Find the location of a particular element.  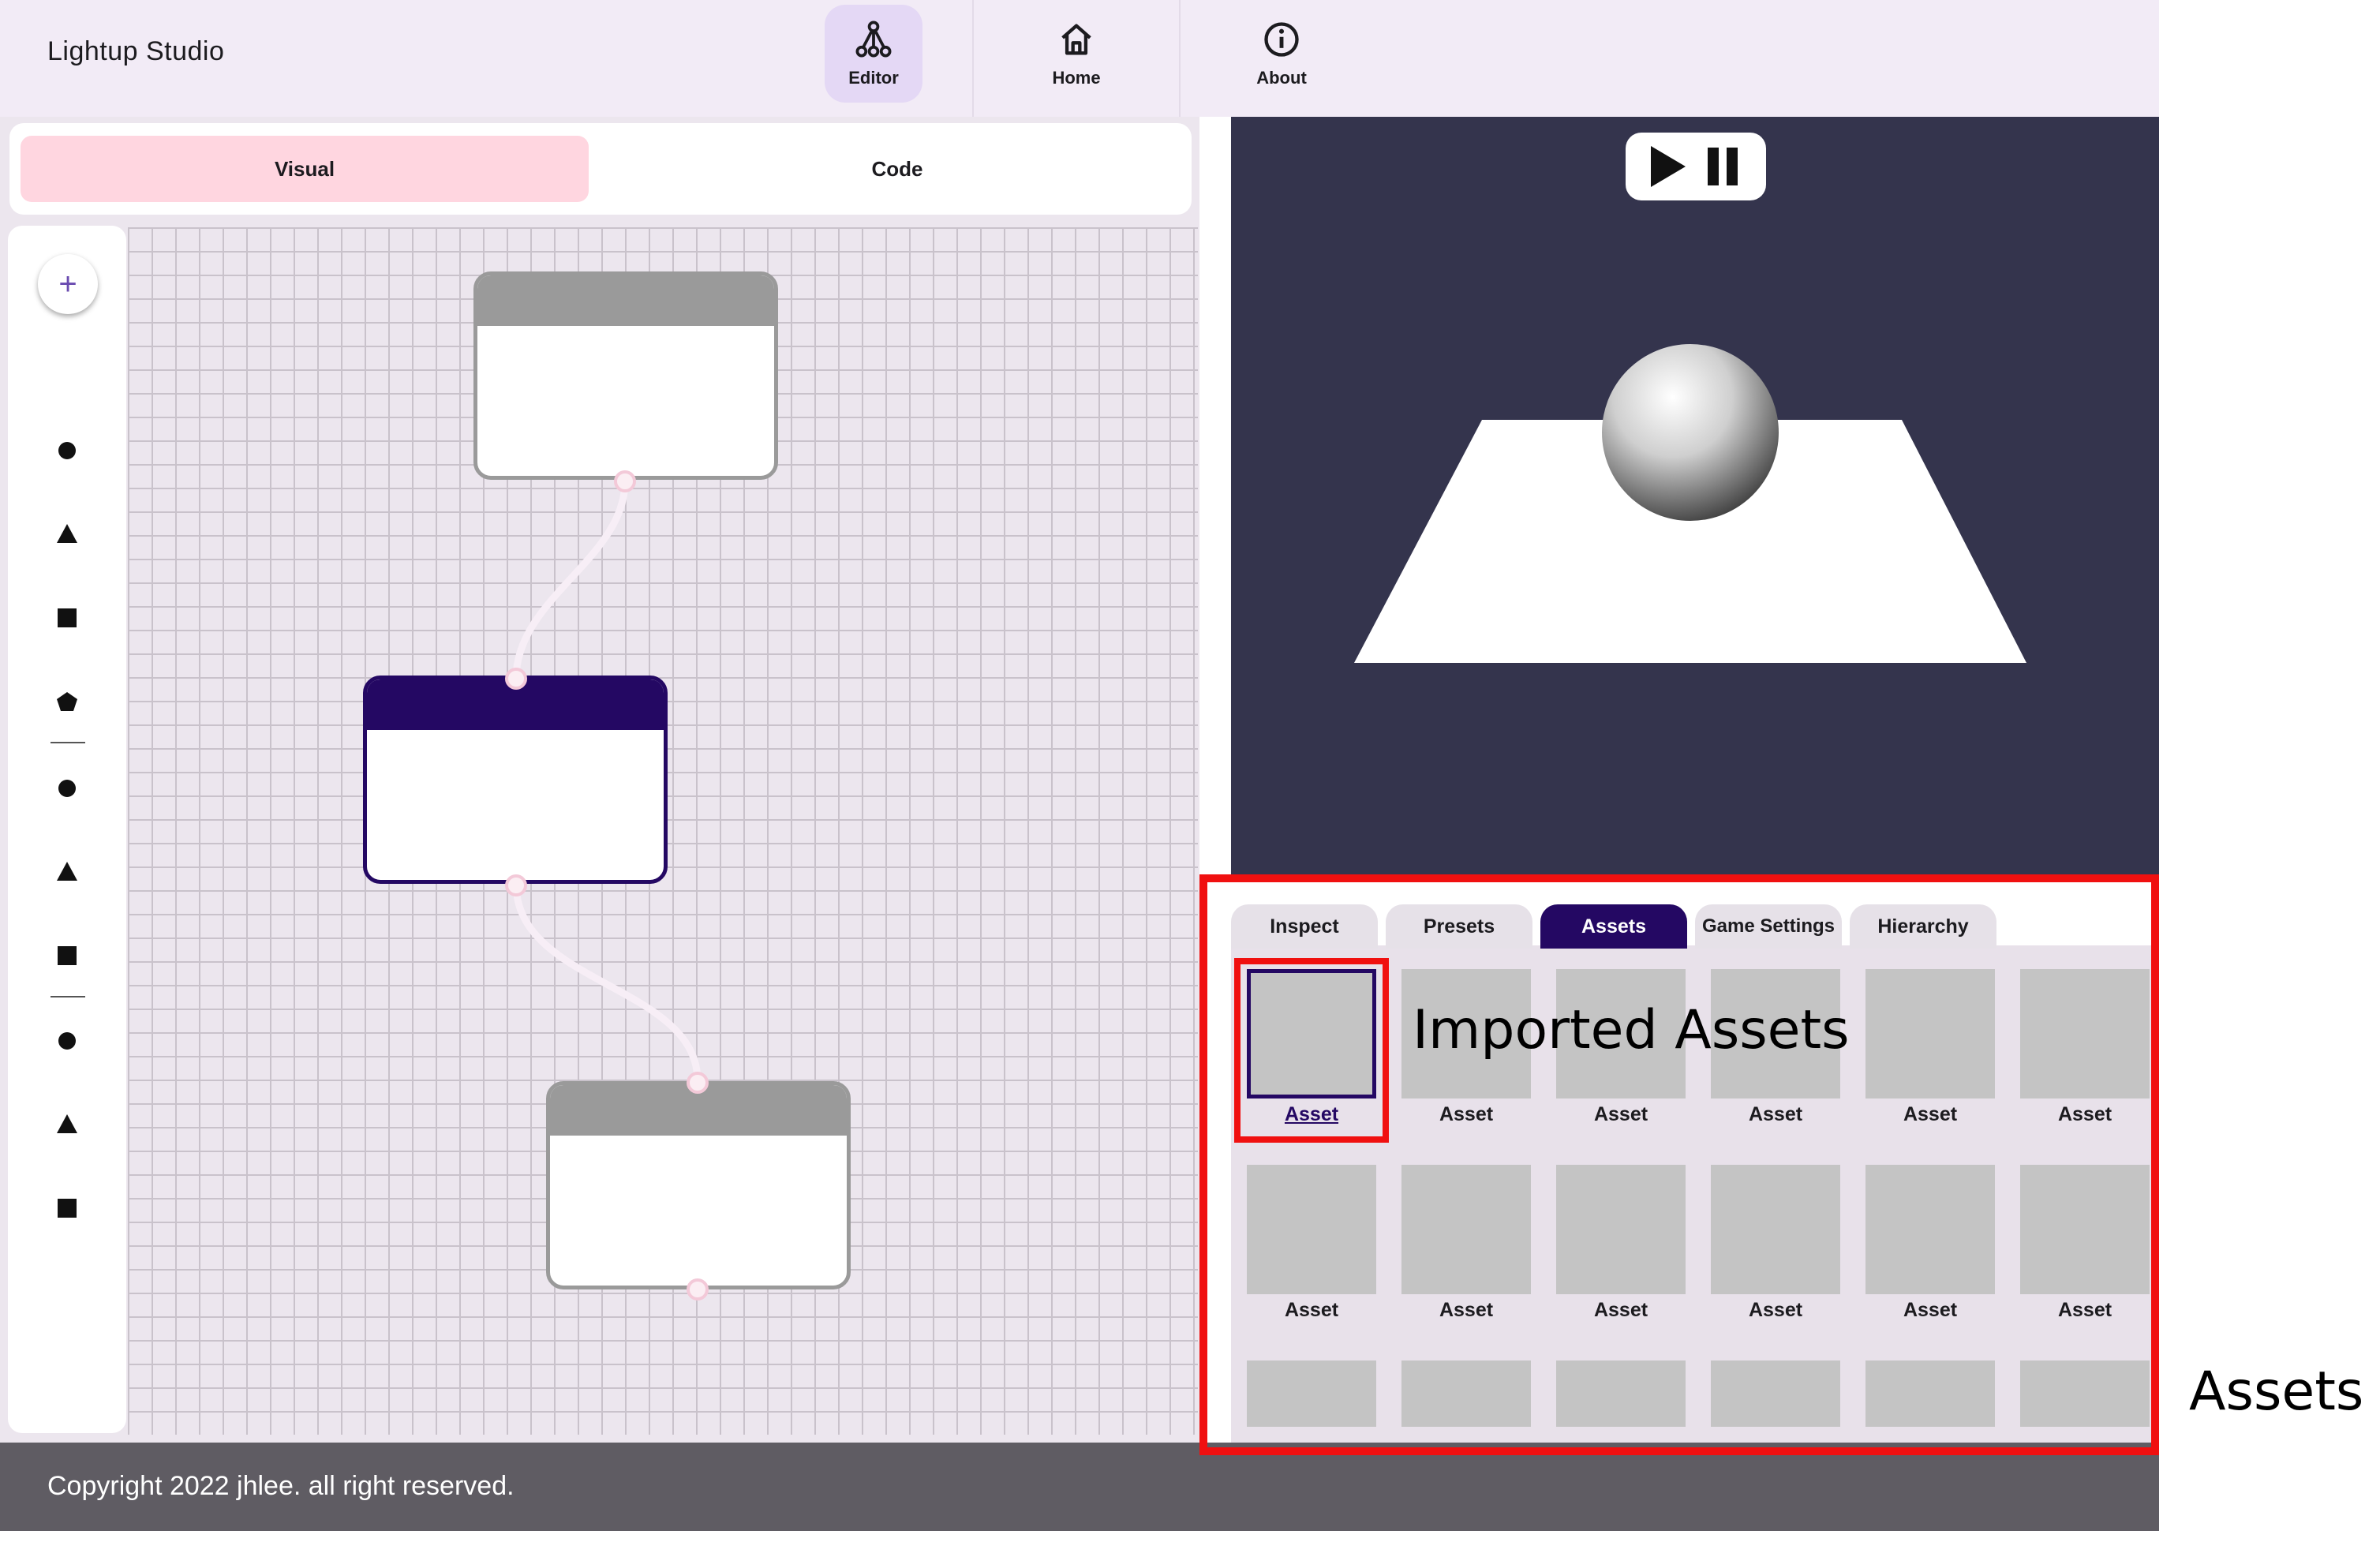

top-app-bar: Lightup Studio Editor Home About is located at coordinates (1079, 58).